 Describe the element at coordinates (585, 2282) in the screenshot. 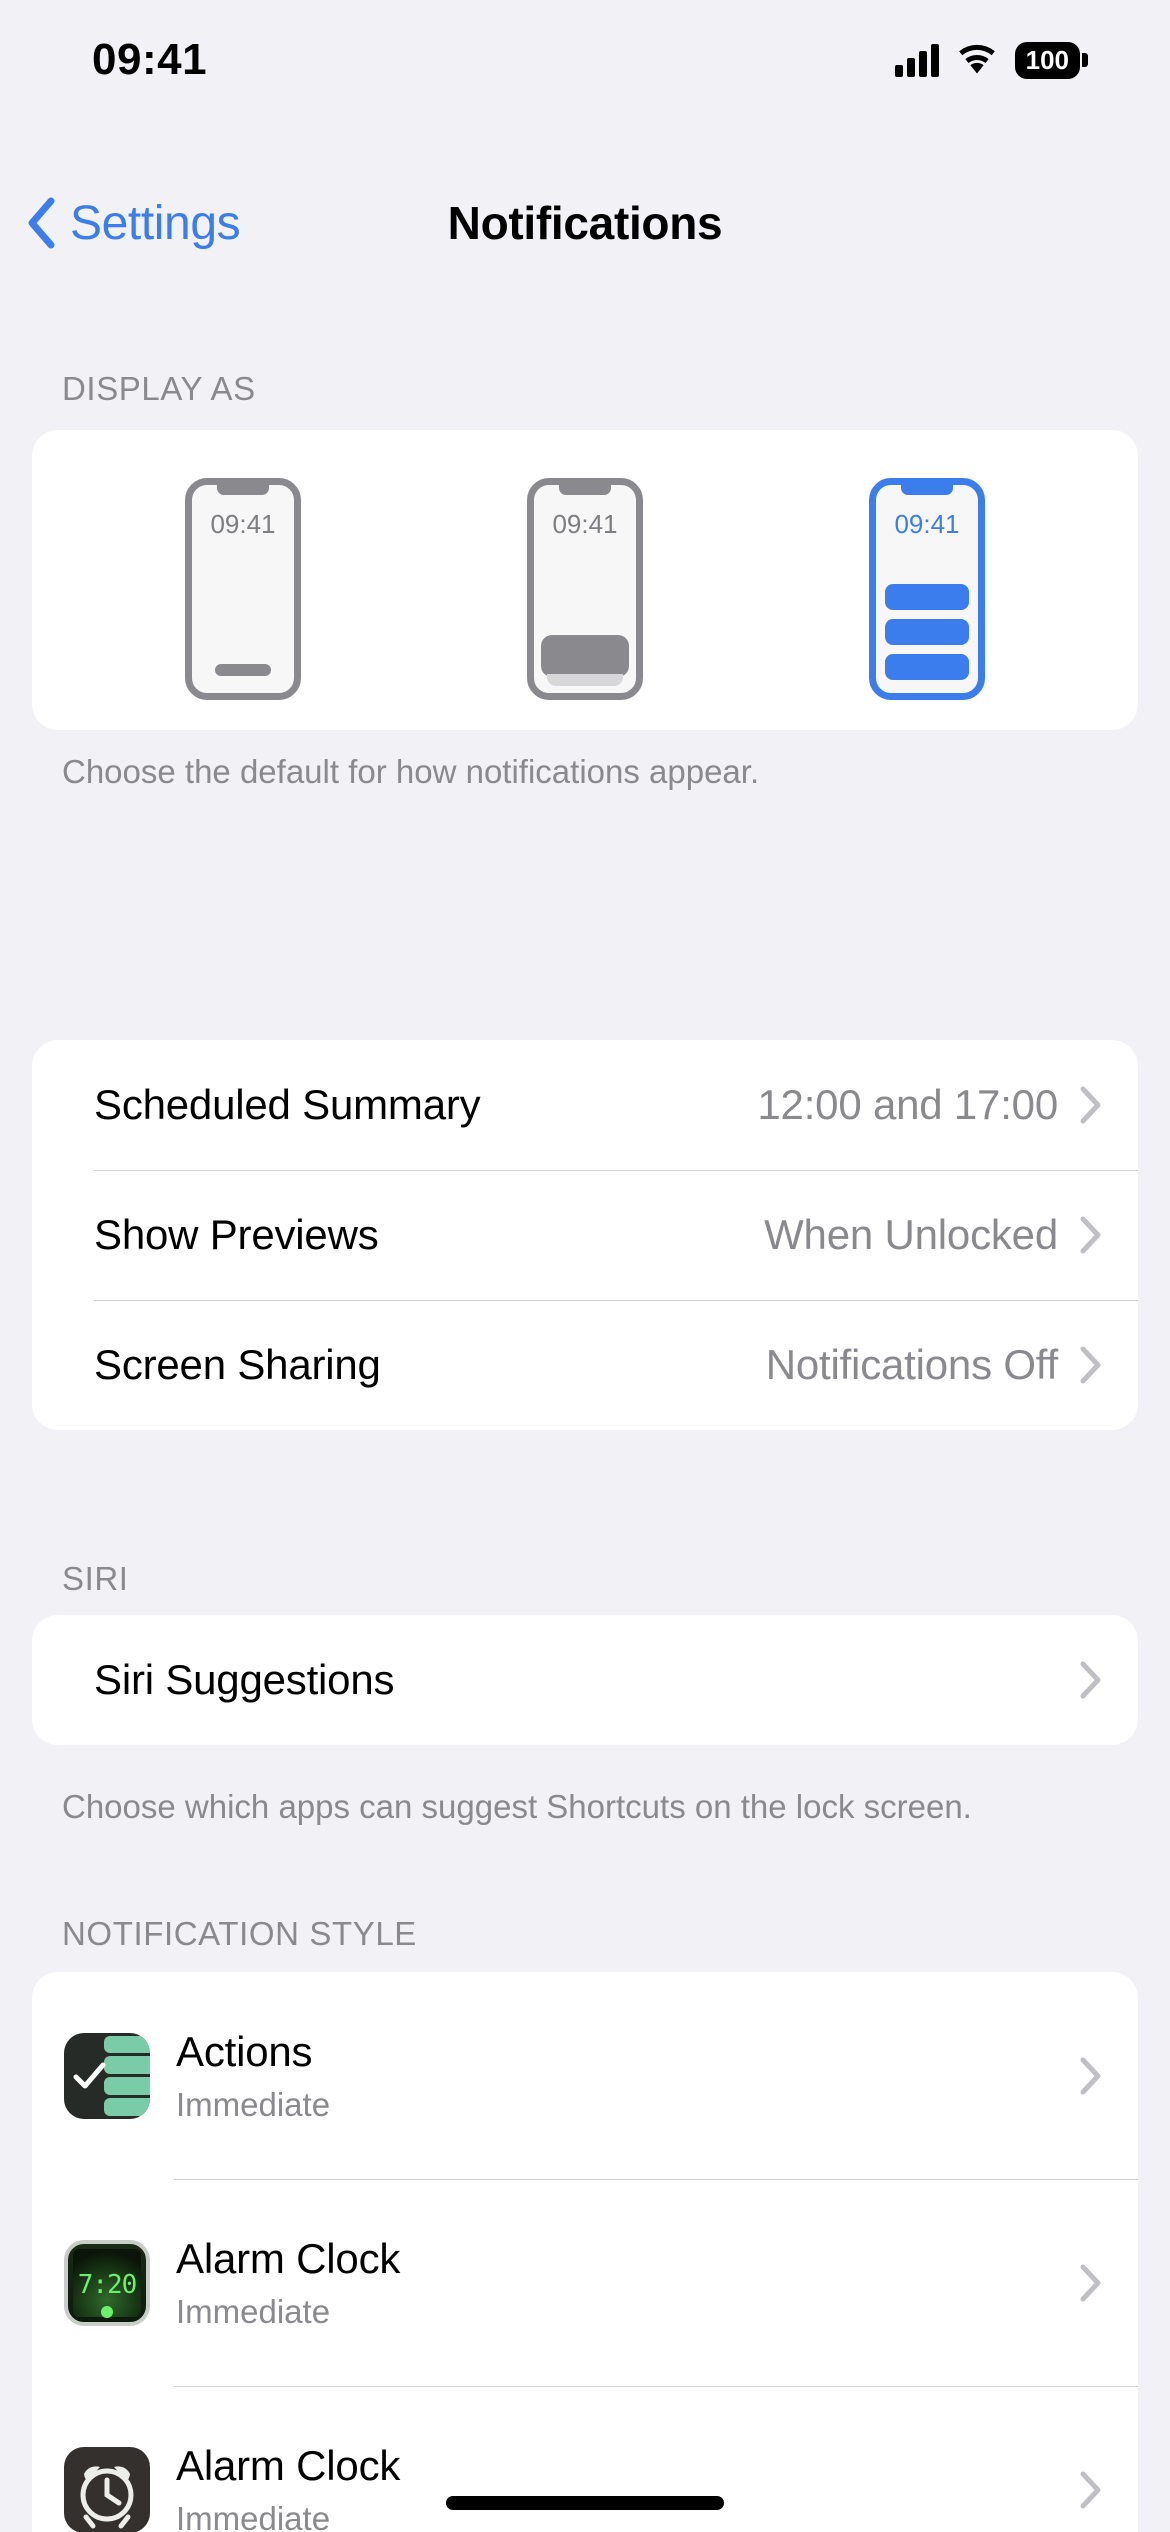

I see `app-row-alarm-clock-radio: 7:20 Alarm Clock Immediate` at that location.